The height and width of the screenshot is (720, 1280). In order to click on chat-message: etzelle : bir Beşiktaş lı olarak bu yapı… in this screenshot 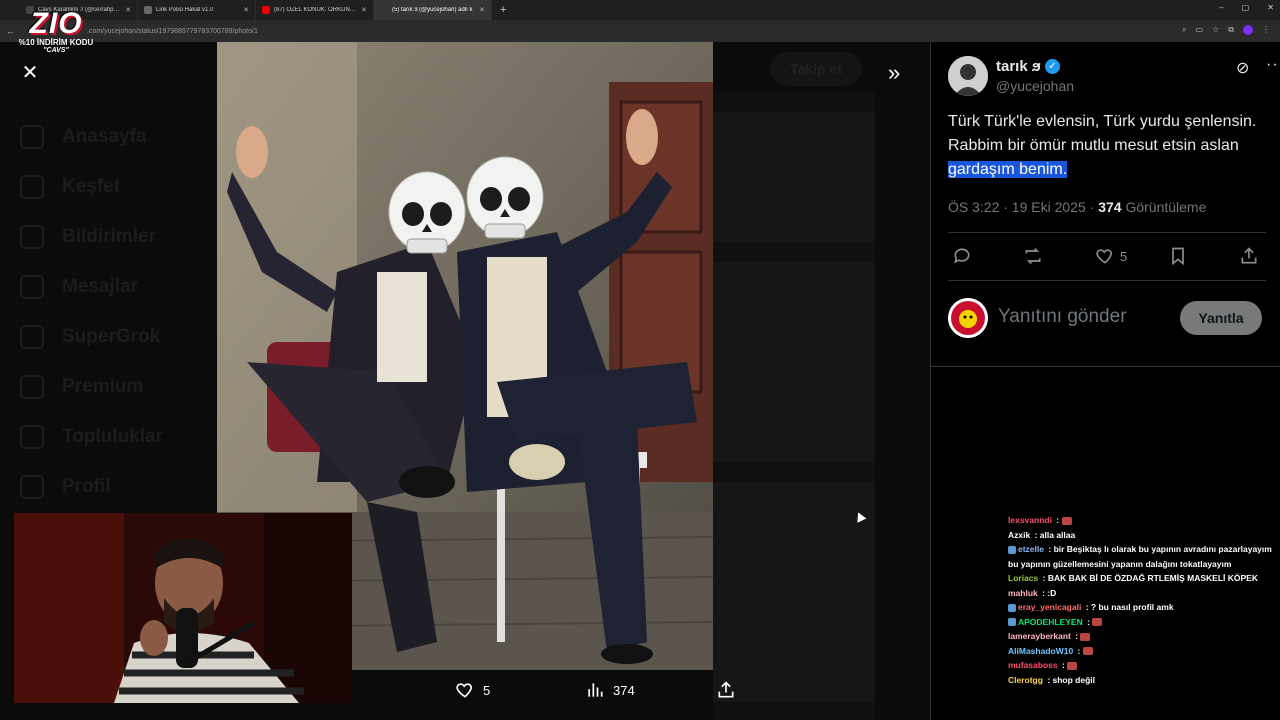, I will do `click(1140, 556)`.